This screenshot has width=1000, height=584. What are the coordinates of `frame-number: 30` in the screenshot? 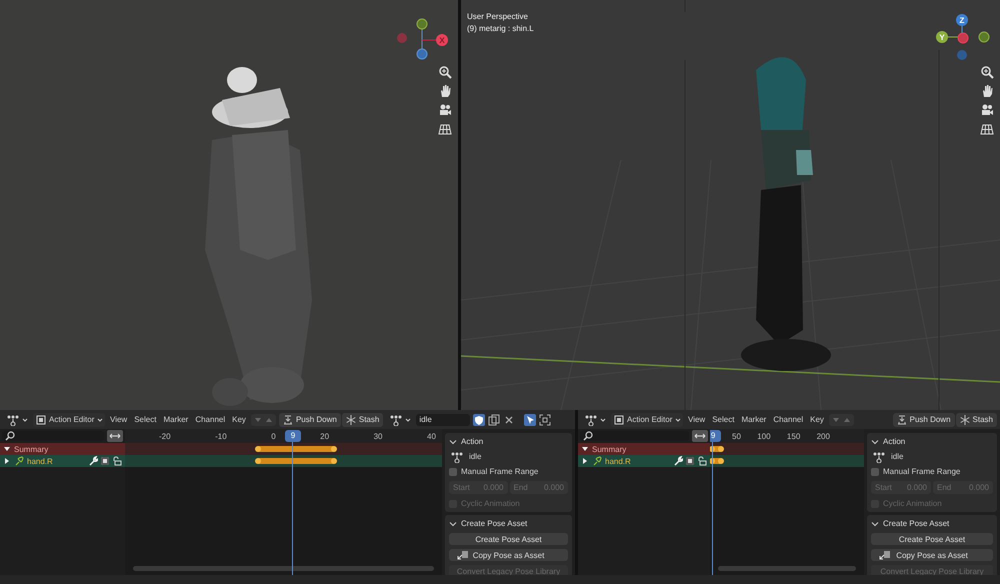 It's located at (378, 436).